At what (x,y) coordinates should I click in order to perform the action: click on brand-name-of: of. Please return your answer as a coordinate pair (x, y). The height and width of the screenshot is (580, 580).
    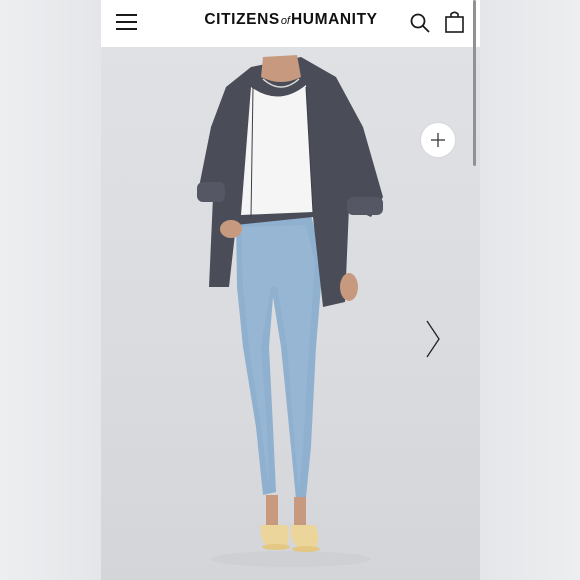
    Looking at the image, I should click on (285, 21).